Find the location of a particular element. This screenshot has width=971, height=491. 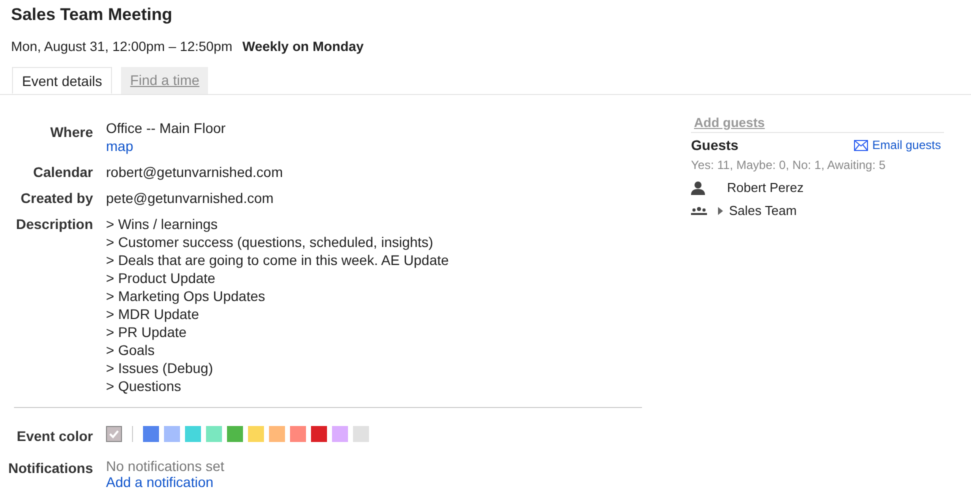

expand-arrow-icon is located at coordinates (720, 210).